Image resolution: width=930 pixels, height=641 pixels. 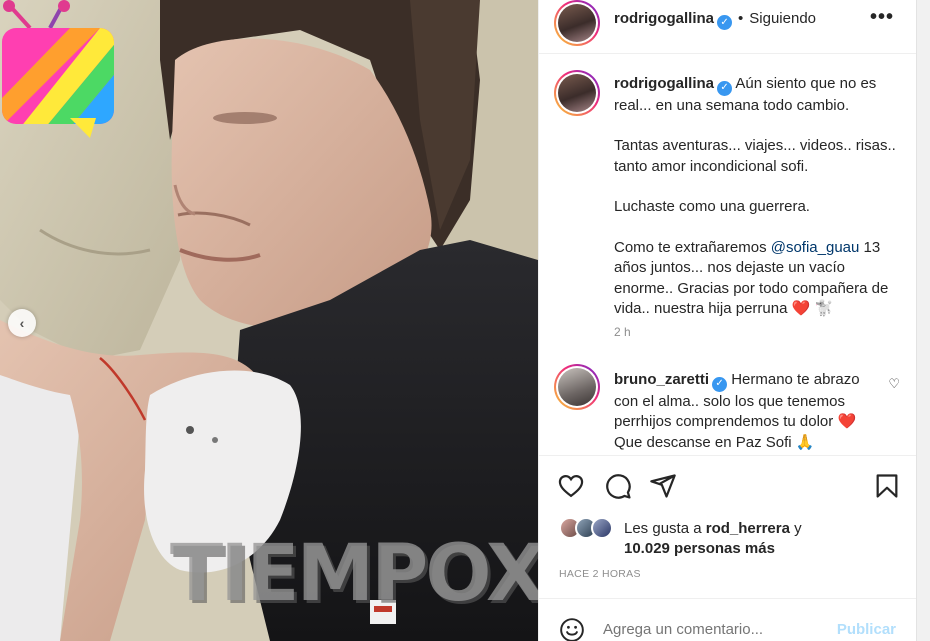 What do you see at coordinates (577, 23) in the screenshot?
I see `author-avatar` at bounding box center [577, 23].